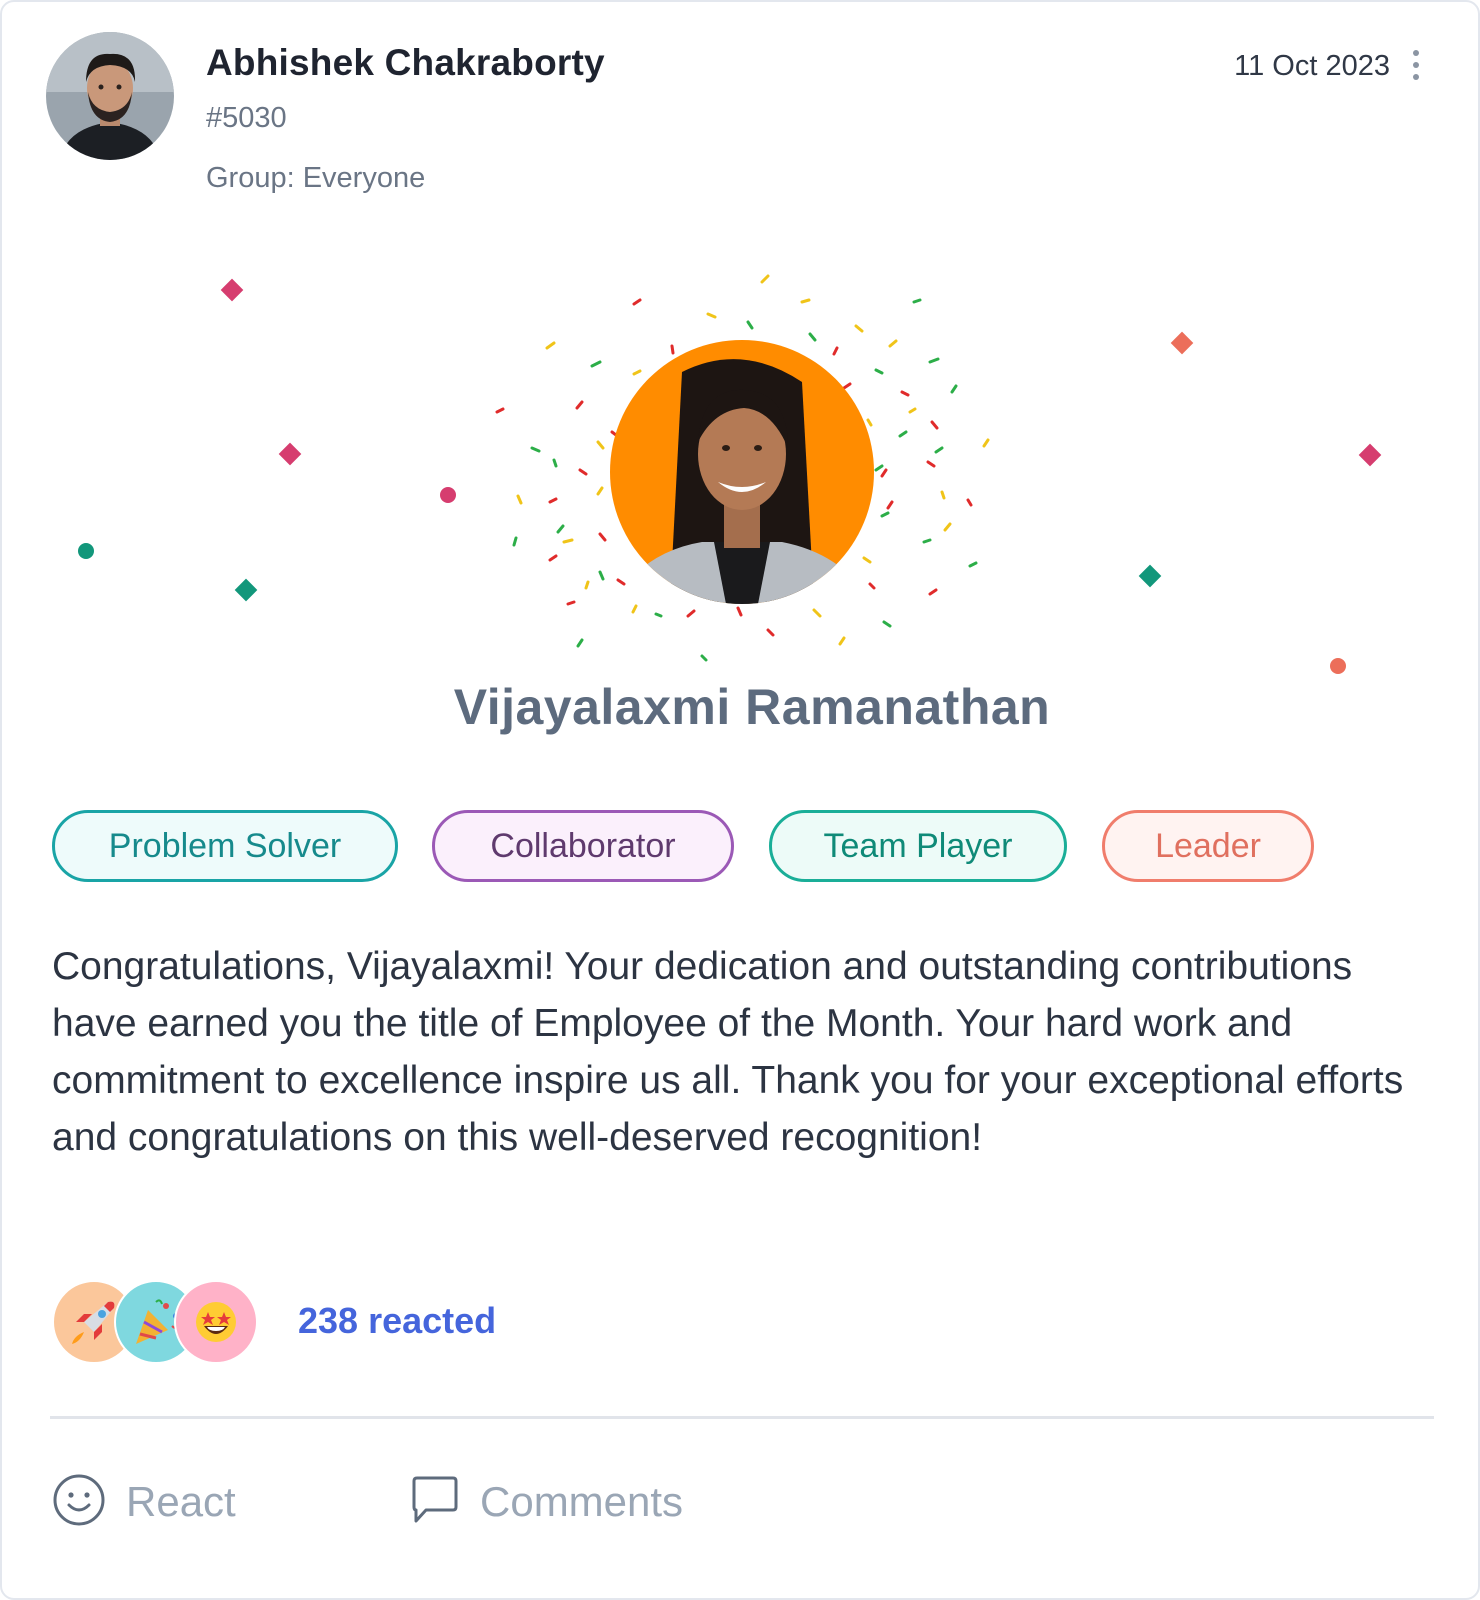 The image size is (1480, 1600). Describe the element at coordinates (157, 1322) in the screenshot. I see `reaction-summary` at that location.